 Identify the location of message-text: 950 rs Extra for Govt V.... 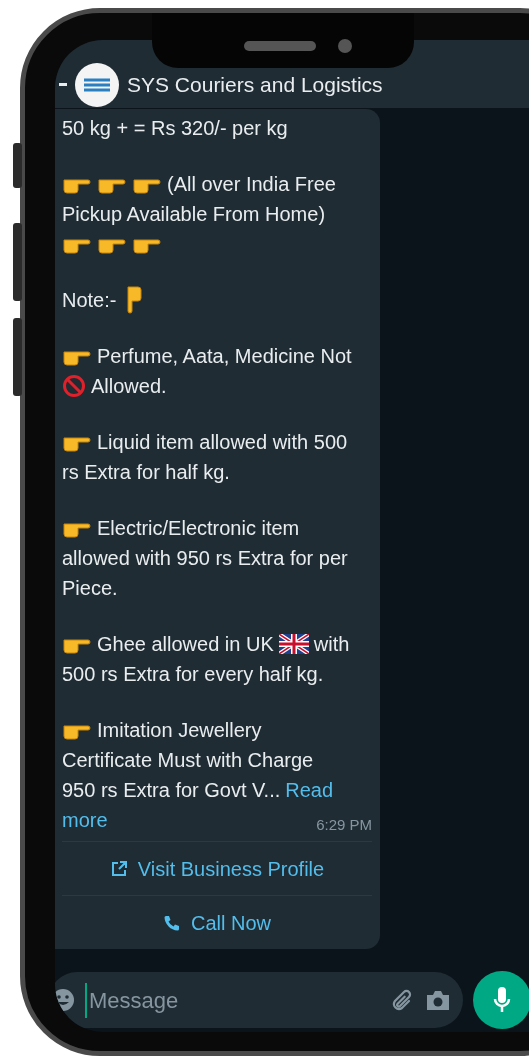
(171, 790).